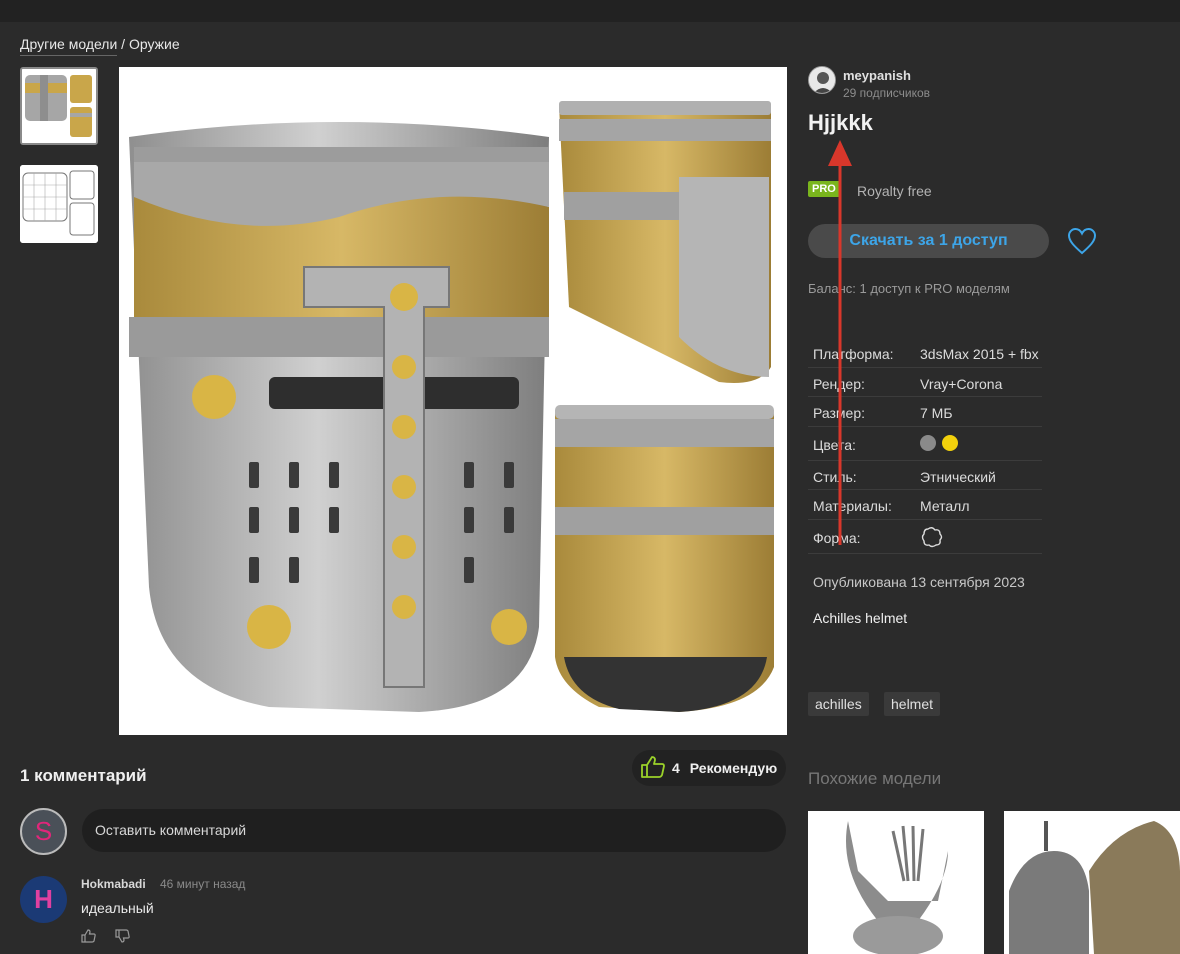  I want to click on spec-value: Vray+Corona, so click(961, 384).